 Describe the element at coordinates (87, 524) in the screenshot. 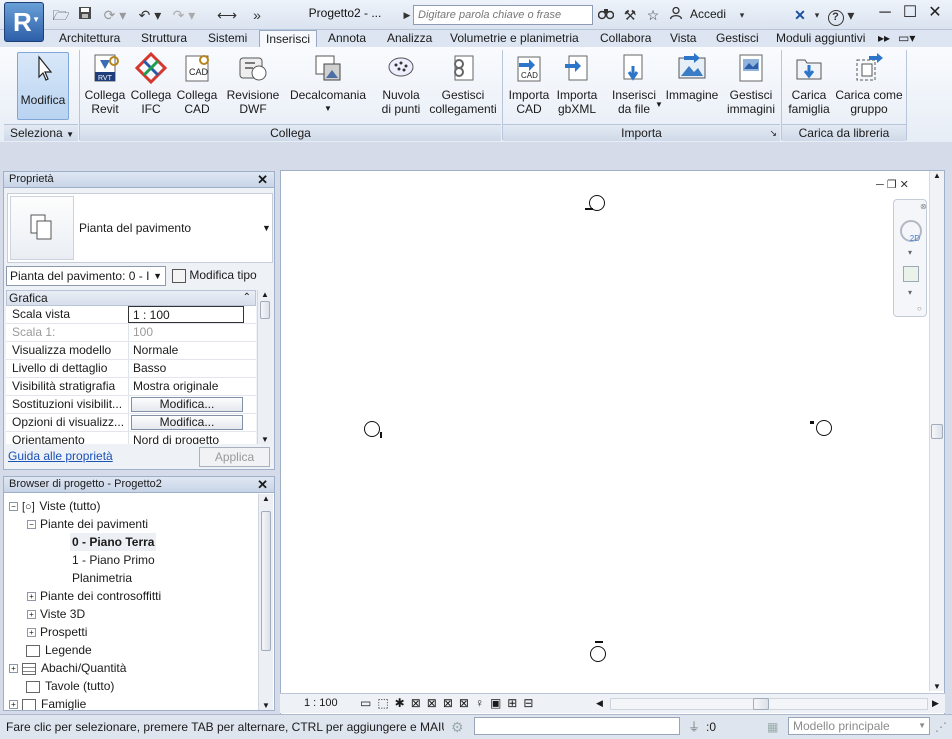

I see `tree-node-floor-plans: − Piante dei pavimenti` at that location.